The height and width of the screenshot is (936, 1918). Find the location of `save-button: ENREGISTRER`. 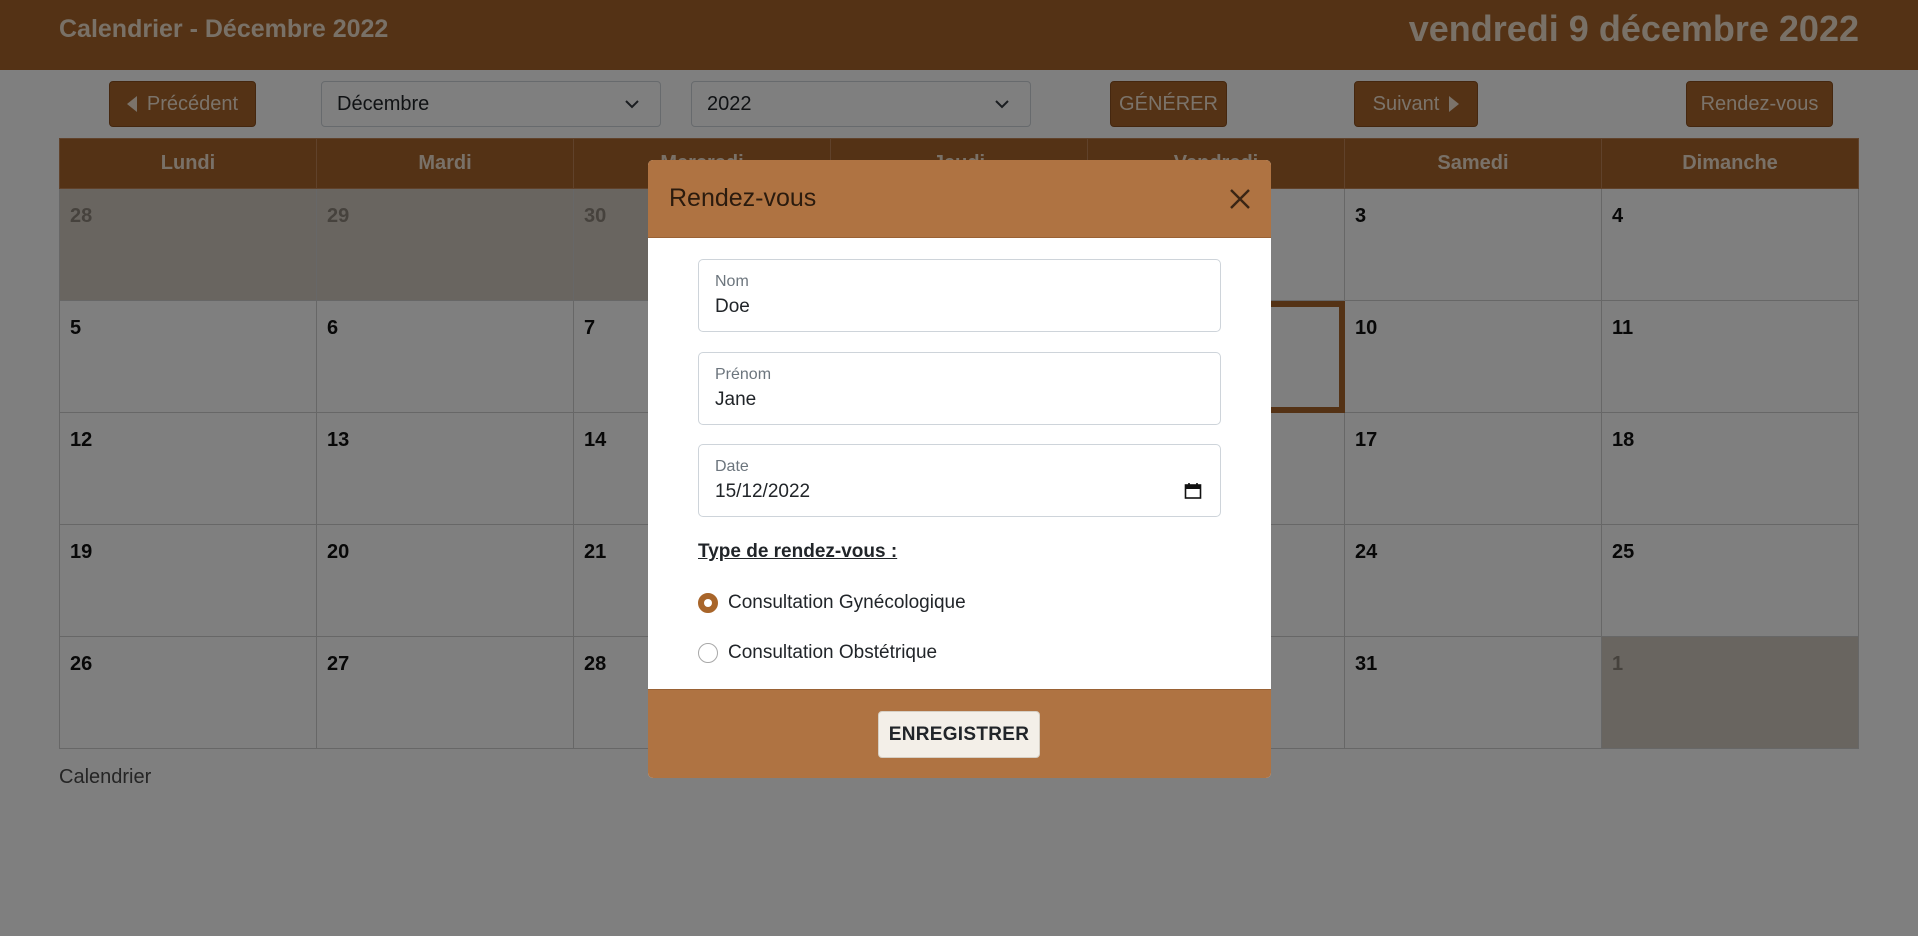

save-button: ENREGISTRER is located at coordinates (959, 734).